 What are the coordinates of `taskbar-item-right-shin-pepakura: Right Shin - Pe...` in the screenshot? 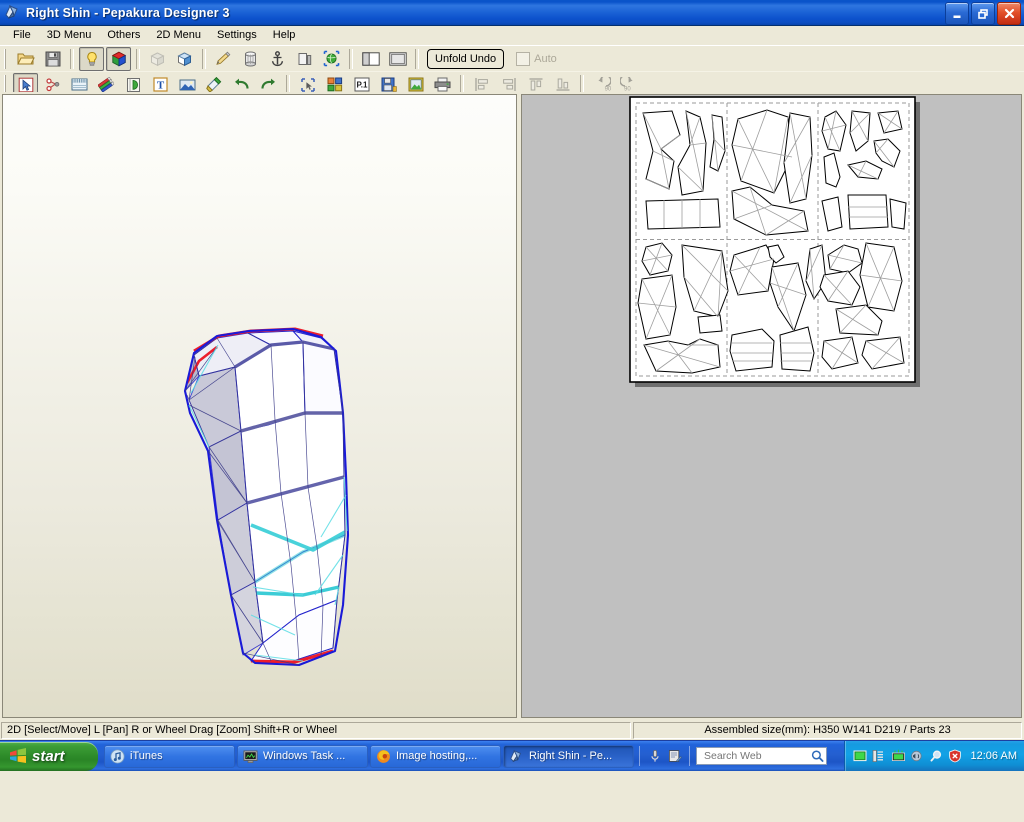 It's located at (568, 756).